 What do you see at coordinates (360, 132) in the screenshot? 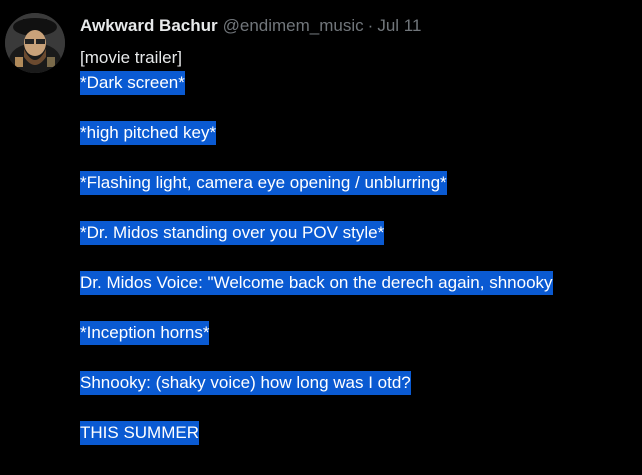
I see `tweet-line: *high pitched key*` at bounding box center [360, 132].